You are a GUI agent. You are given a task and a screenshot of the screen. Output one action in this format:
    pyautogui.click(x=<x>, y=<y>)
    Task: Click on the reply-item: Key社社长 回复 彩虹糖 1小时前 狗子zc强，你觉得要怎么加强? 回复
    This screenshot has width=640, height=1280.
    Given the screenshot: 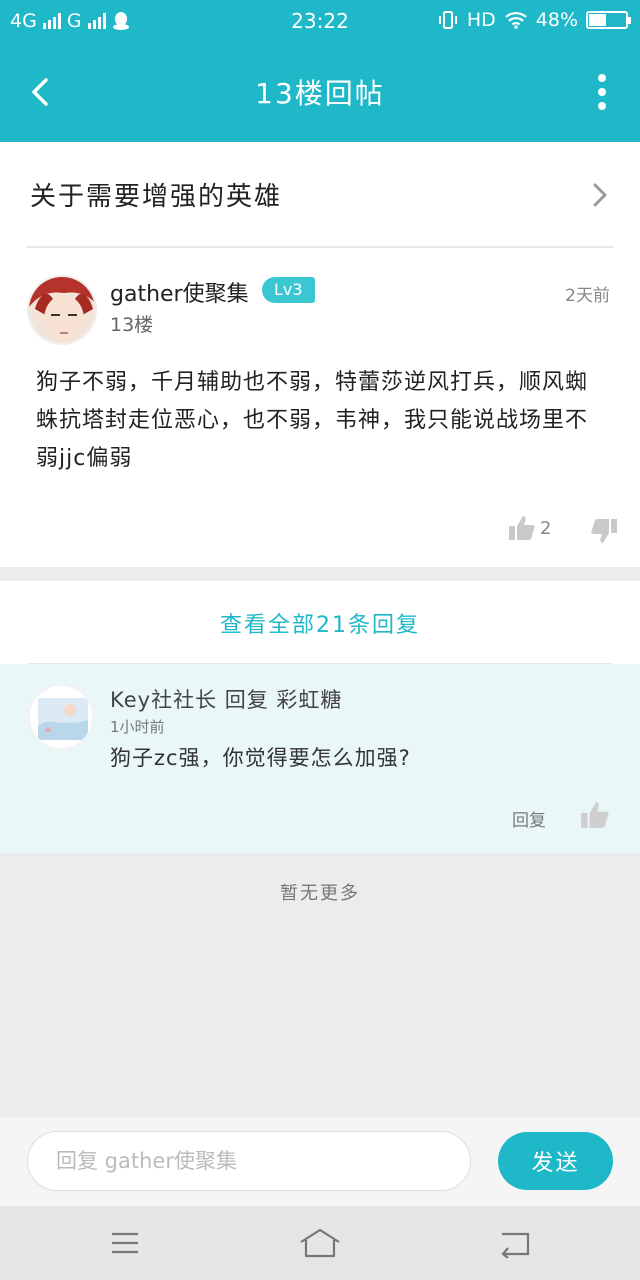 What is the action you would take?
    pyautogui.click(x=320, y=758)
    